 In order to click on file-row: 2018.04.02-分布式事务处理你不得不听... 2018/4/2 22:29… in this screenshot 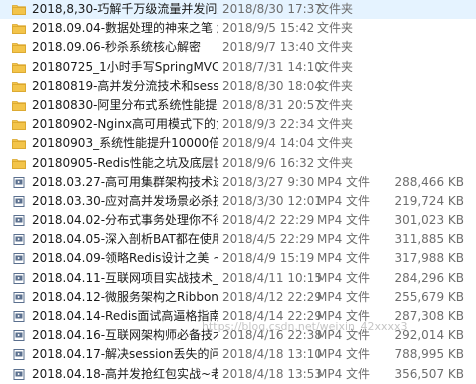, I will do `click(238, 220)`.